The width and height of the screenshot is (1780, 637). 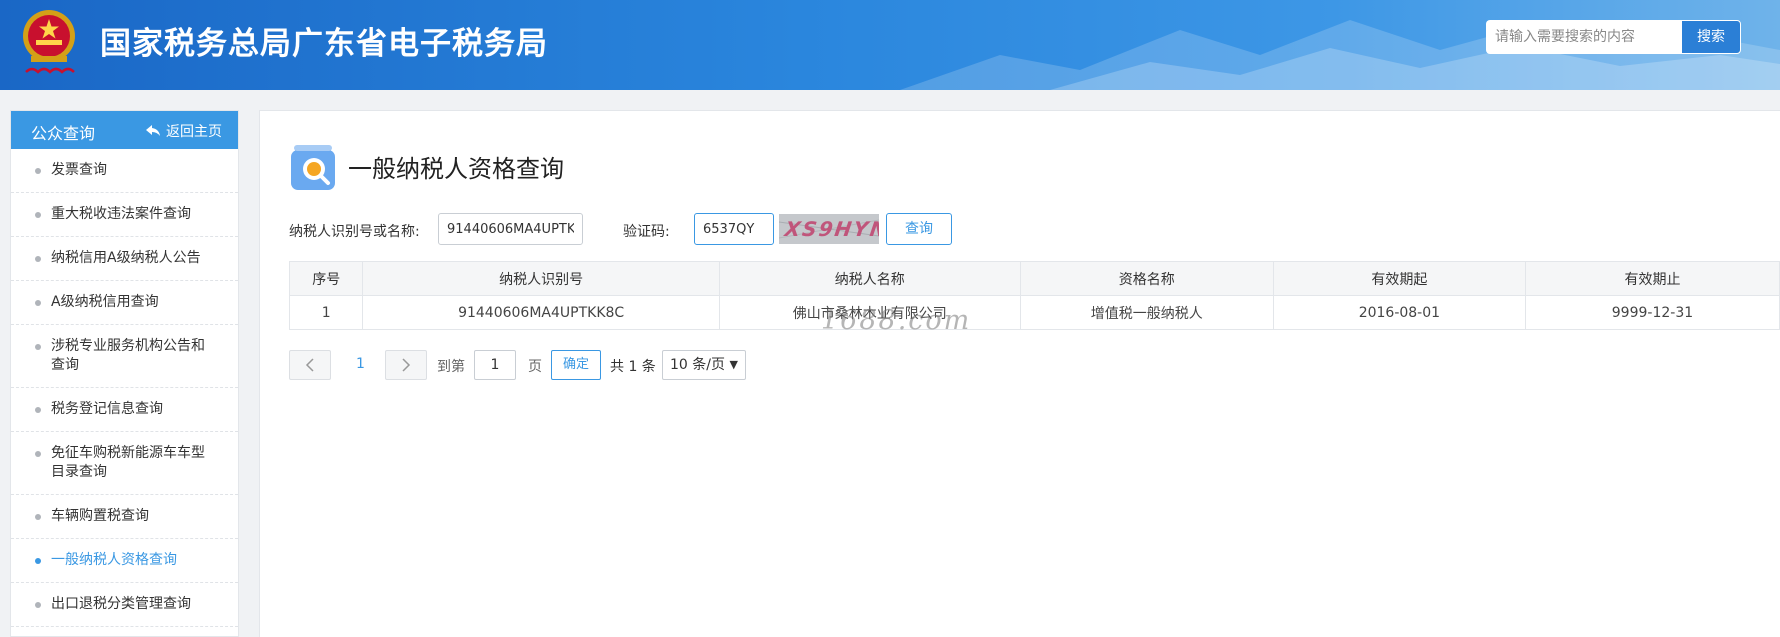 I want to click on sidebar-item-label: 一般纳税人资格查询, so click(x=114, y=560).